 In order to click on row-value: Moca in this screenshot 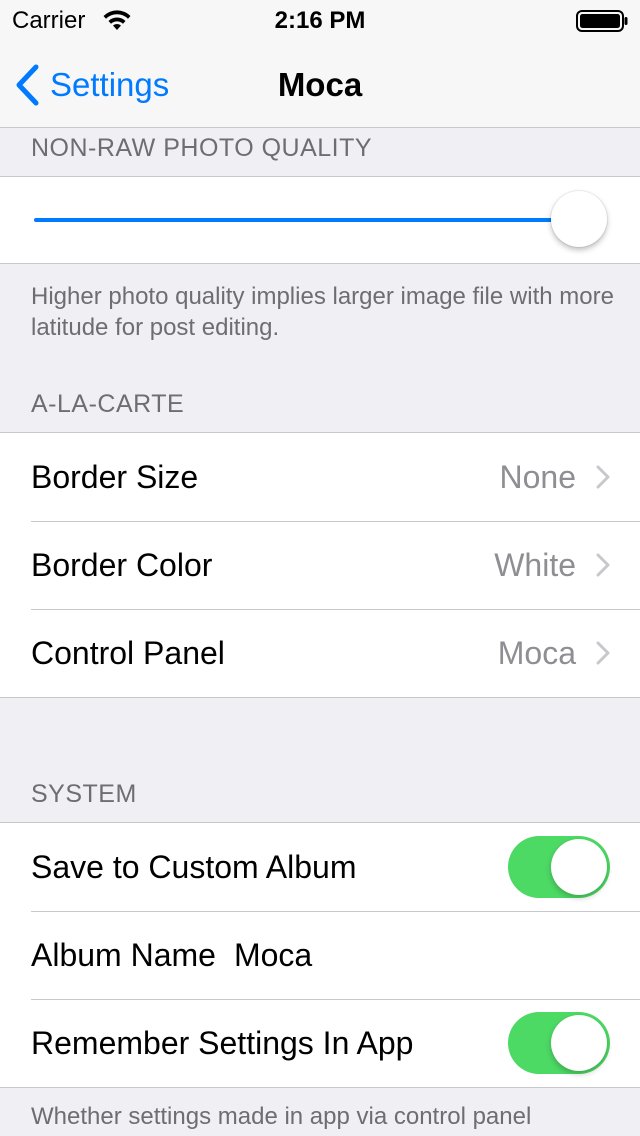, I will do `click(536, 652)`.